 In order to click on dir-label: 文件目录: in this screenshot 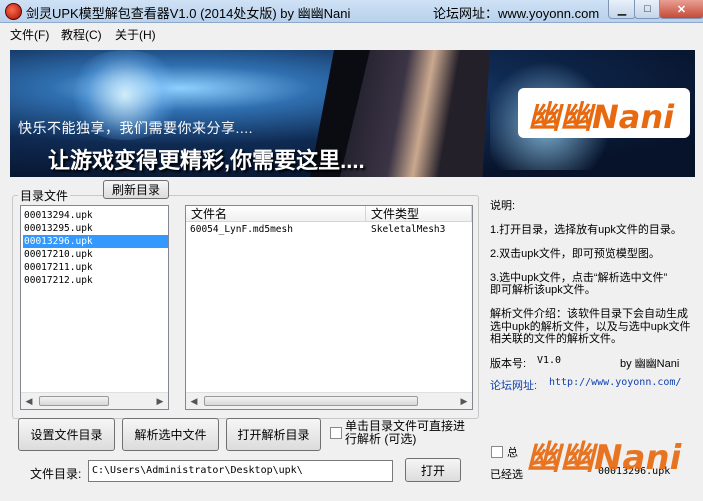, I will do `click(56, 474)`.